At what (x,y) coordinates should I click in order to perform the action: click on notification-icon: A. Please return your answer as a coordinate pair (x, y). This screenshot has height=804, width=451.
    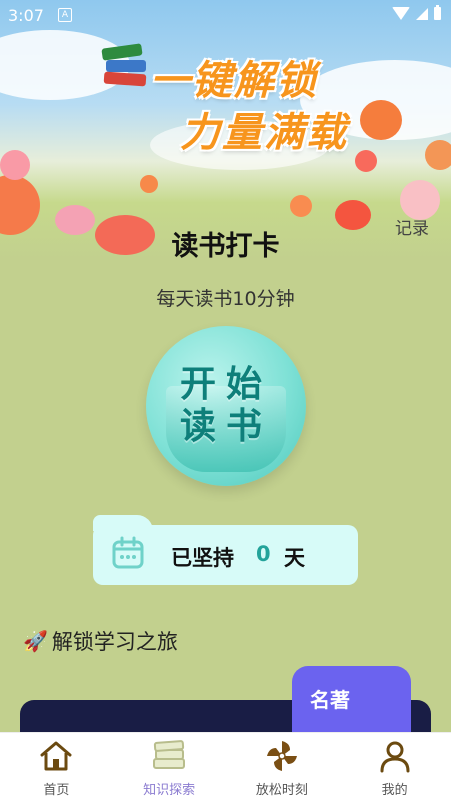
    Looking at the image, I should click on (65, 15).